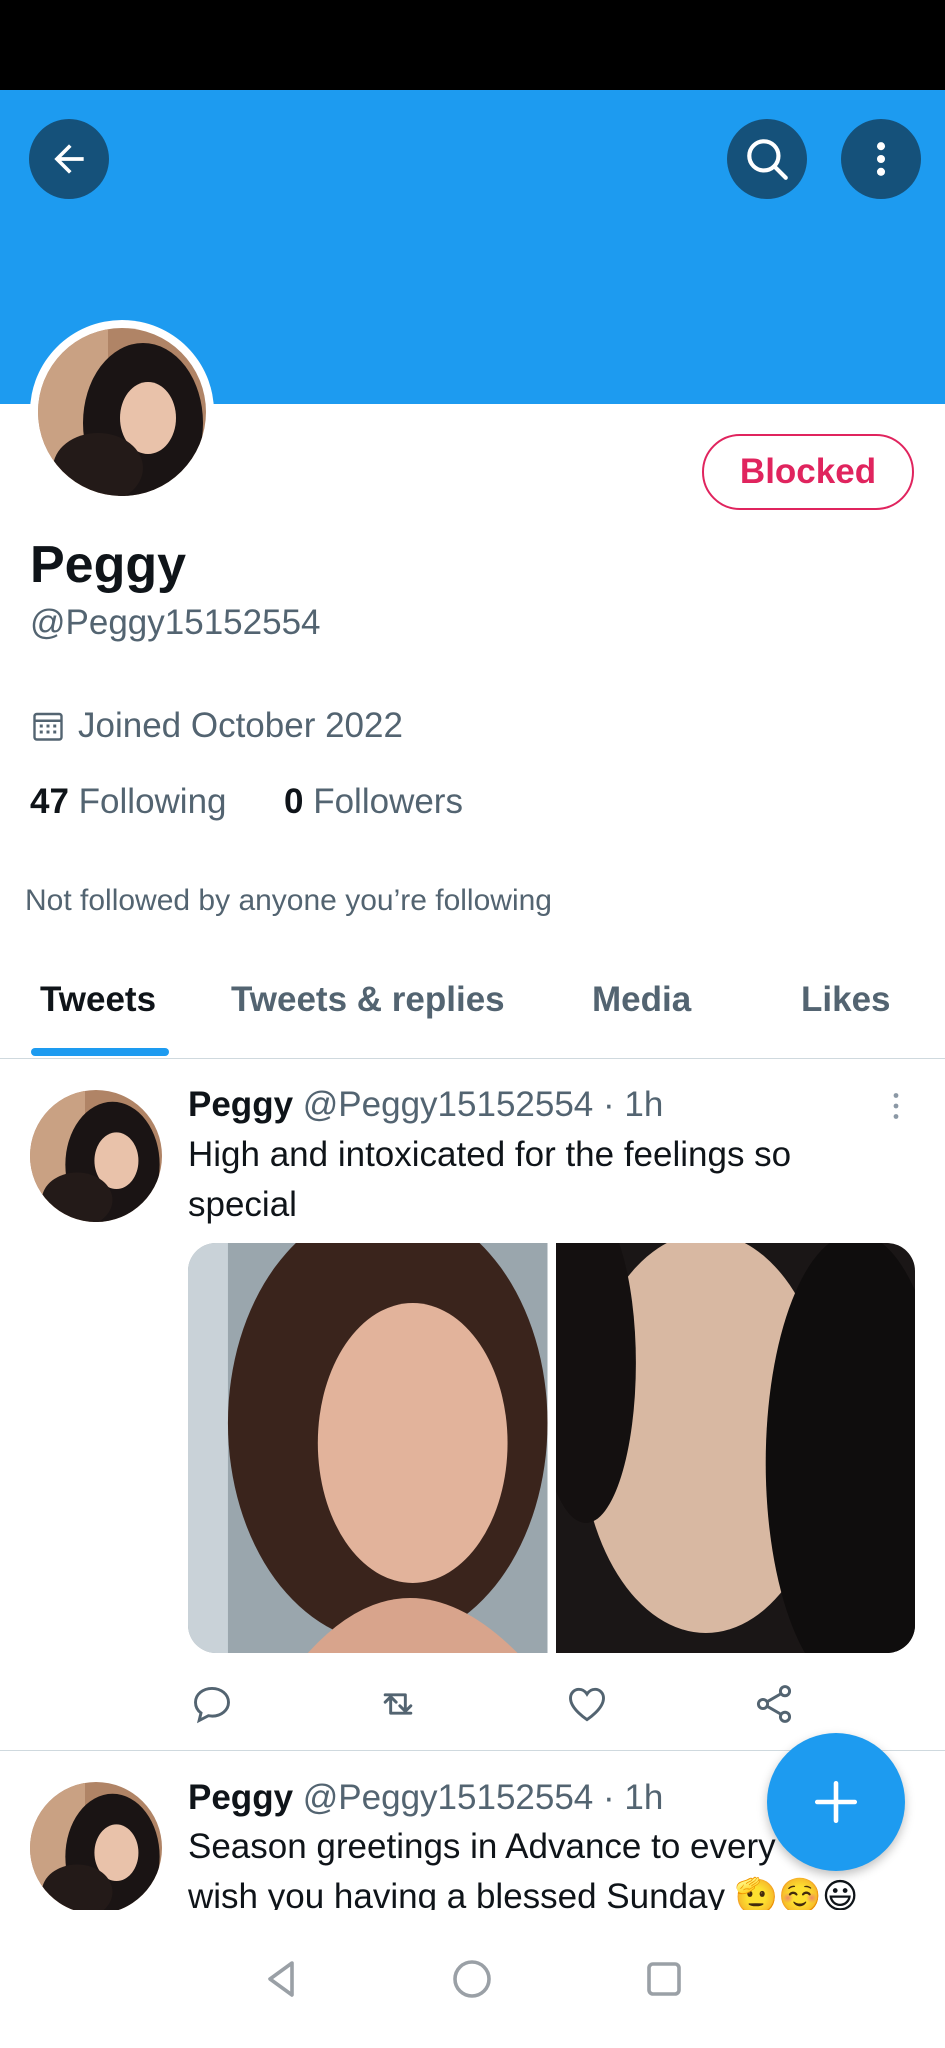 Image resolution: width=945 pixels, height=2048 pixels. What do you see at coordinates (246, 802) in the screenshot?
I see `follow-stats: 47 Following 0 Followers` at bounding box center [246, 802].